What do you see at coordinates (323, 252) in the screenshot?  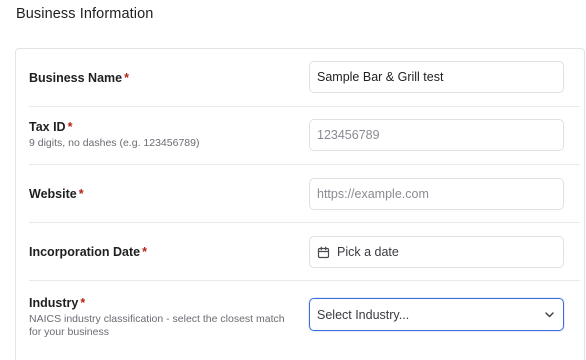 I see `calendar-icon` at bounding box center [323, 252].